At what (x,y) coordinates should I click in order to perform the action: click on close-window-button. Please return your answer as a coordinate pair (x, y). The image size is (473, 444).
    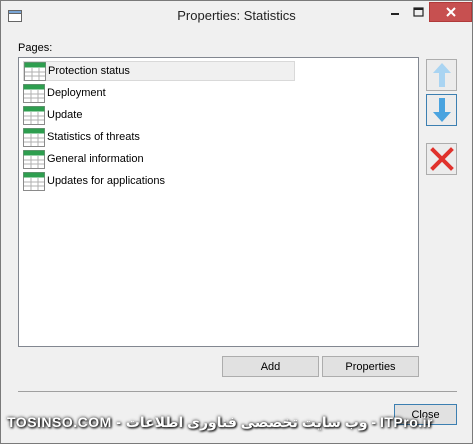
    Looking at the image, I should click on (450, 12).